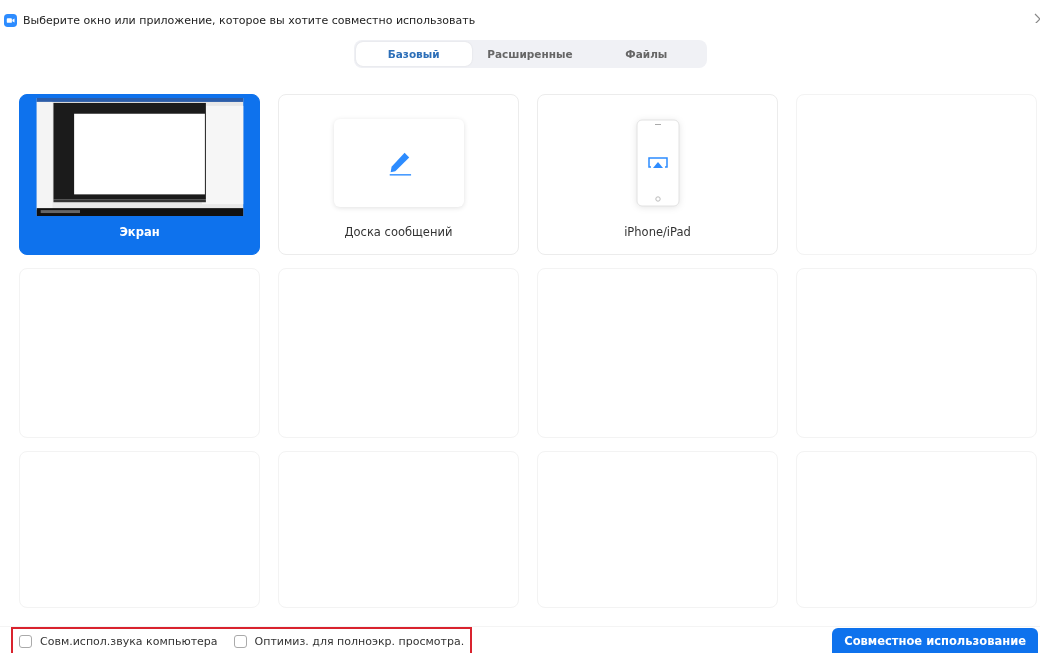 Image resolution: width=1040 pixels, height=653 pixels. Describe the element at coordinates (1037, 18) in the screenshot. I see `close-icon` at that location.